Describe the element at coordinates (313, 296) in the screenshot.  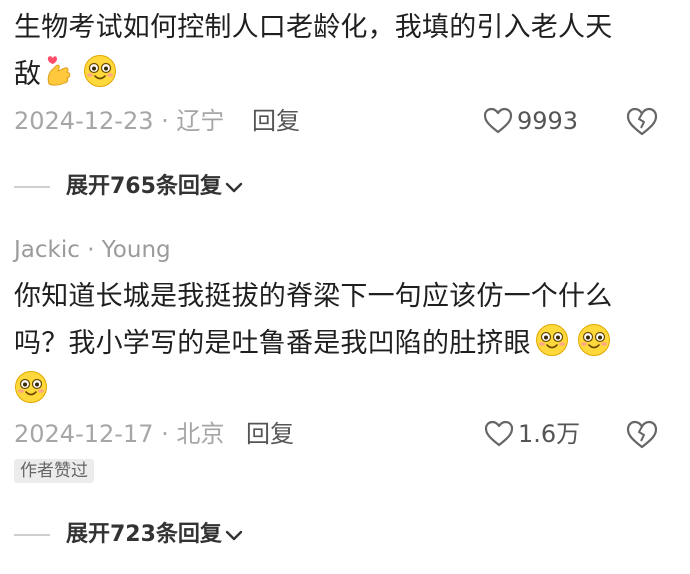
I see `comment-text-line-1: 你知道长城是我挺拔的脊梁下一句应该仿一个什么` at that location.